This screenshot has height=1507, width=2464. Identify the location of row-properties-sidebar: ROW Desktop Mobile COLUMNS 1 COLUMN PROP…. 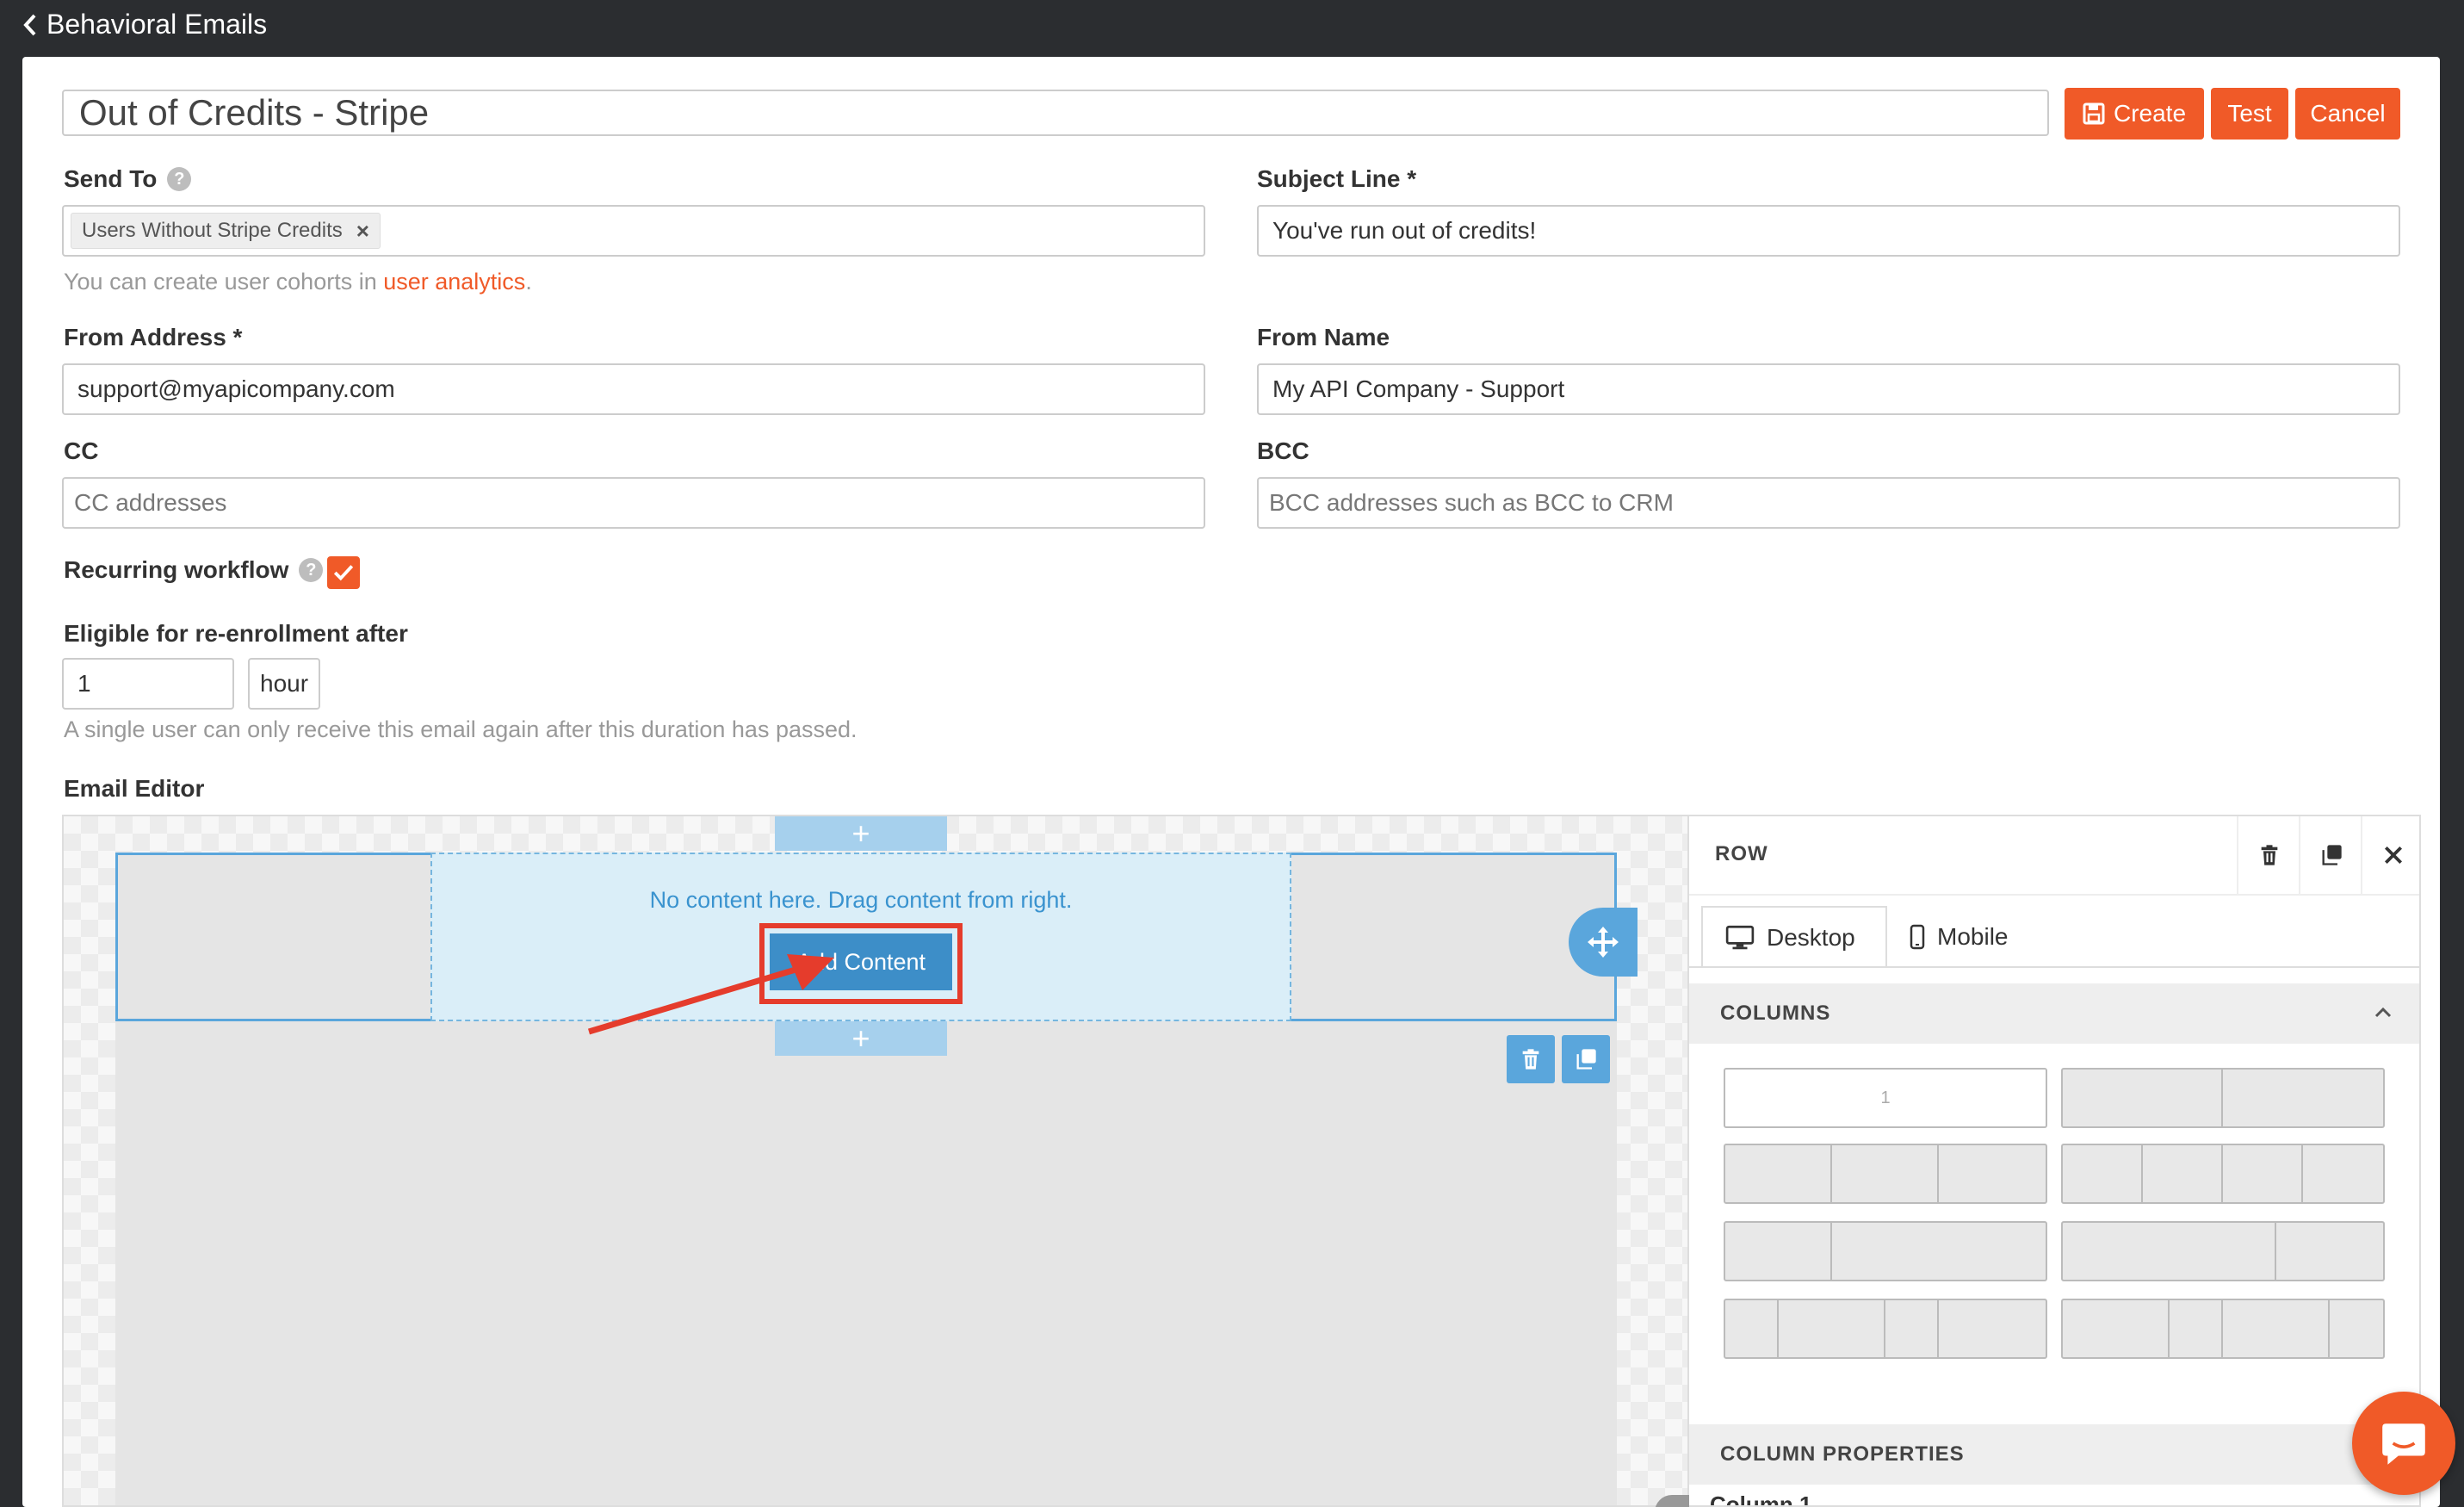
(2053, 1161).